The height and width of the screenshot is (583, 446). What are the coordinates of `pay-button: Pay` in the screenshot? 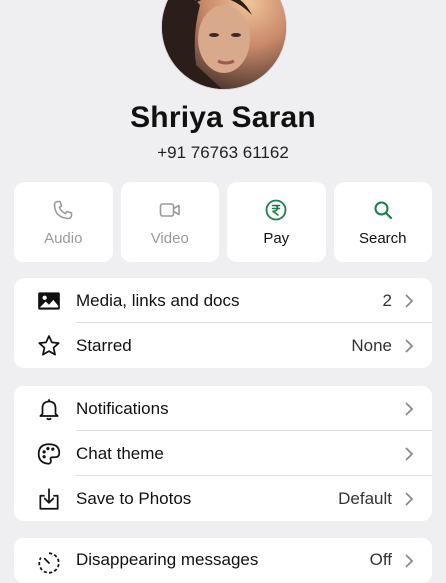 It's located at (276, 222).